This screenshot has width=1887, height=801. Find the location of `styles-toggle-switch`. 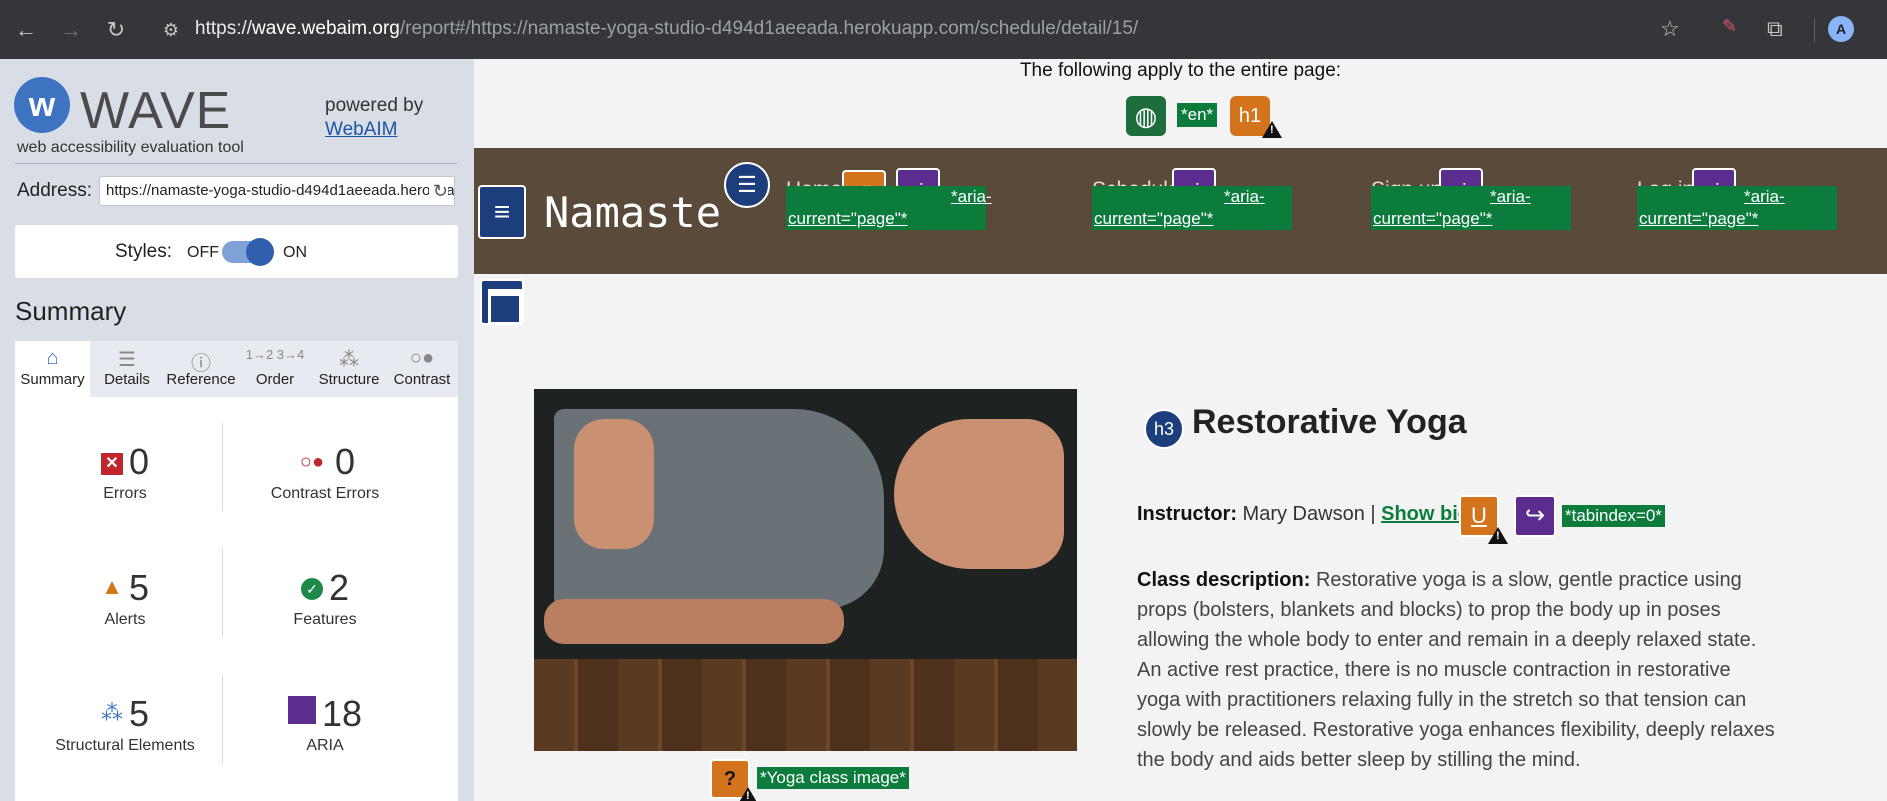

styles-toggle-switch is located at coordinates (248, 252).